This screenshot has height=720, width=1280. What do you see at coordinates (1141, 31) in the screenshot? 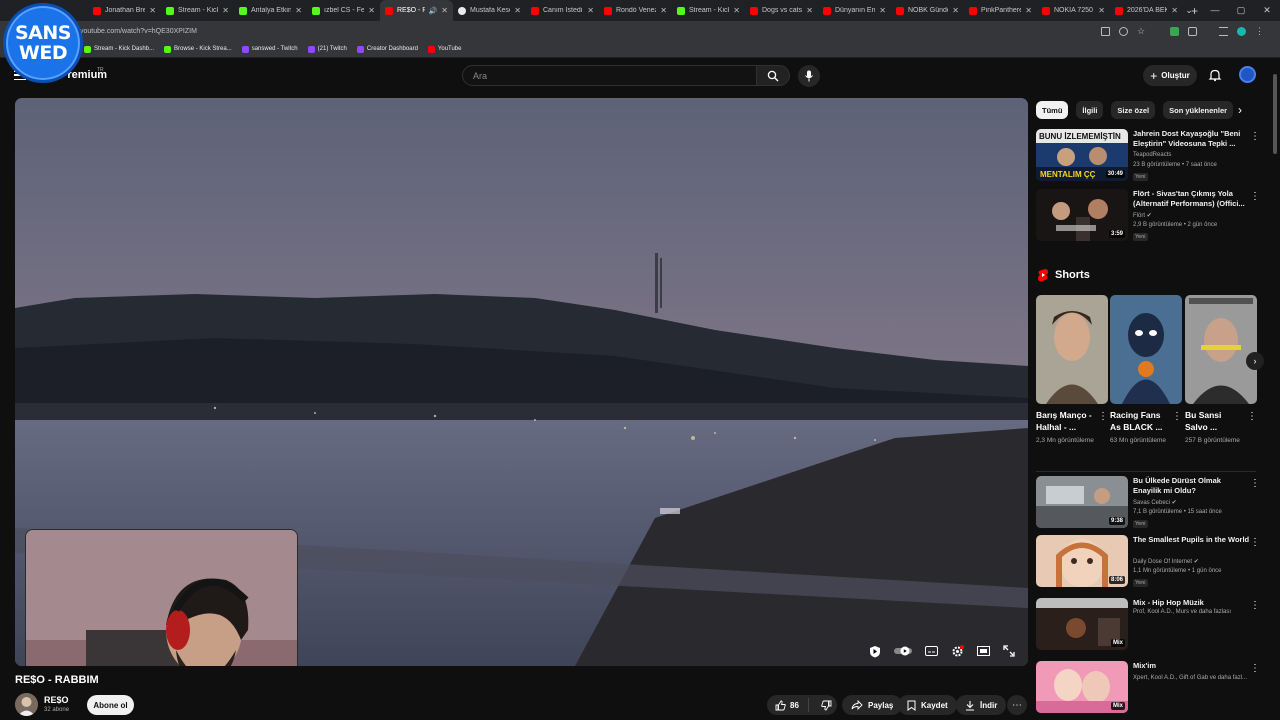
I see `star-icon: ☆` at bounding box center [1141, 31].